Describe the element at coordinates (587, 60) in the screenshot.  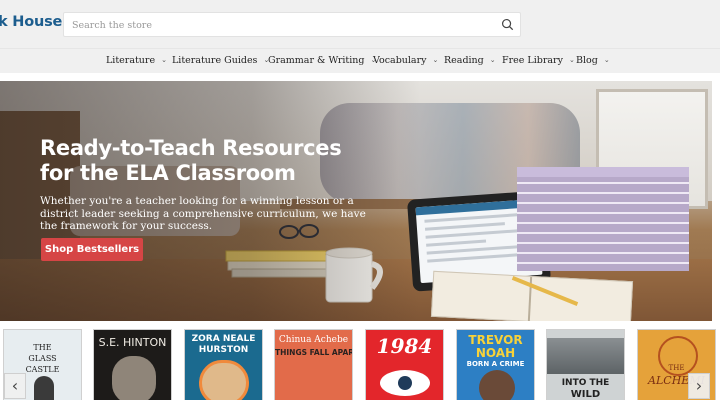
I see `nav-label: Blog` at that location.